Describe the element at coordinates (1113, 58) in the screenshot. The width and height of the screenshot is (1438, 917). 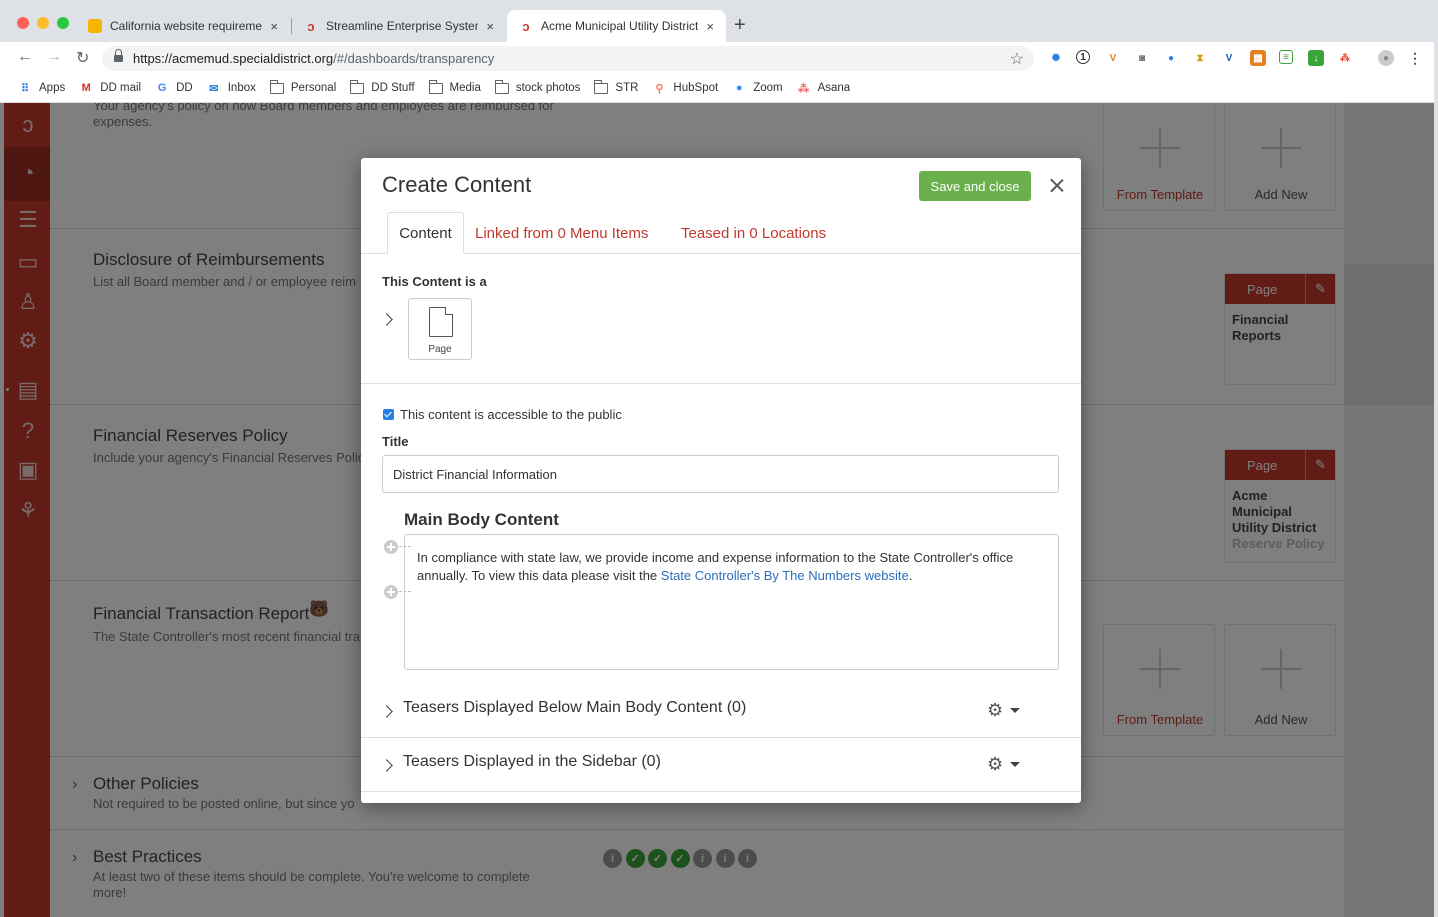
I see `extension-v-icon: V` at that location.